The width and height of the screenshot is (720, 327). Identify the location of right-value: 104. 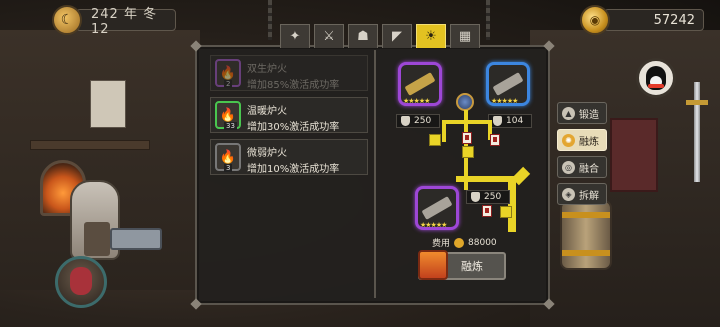
(515, 121).